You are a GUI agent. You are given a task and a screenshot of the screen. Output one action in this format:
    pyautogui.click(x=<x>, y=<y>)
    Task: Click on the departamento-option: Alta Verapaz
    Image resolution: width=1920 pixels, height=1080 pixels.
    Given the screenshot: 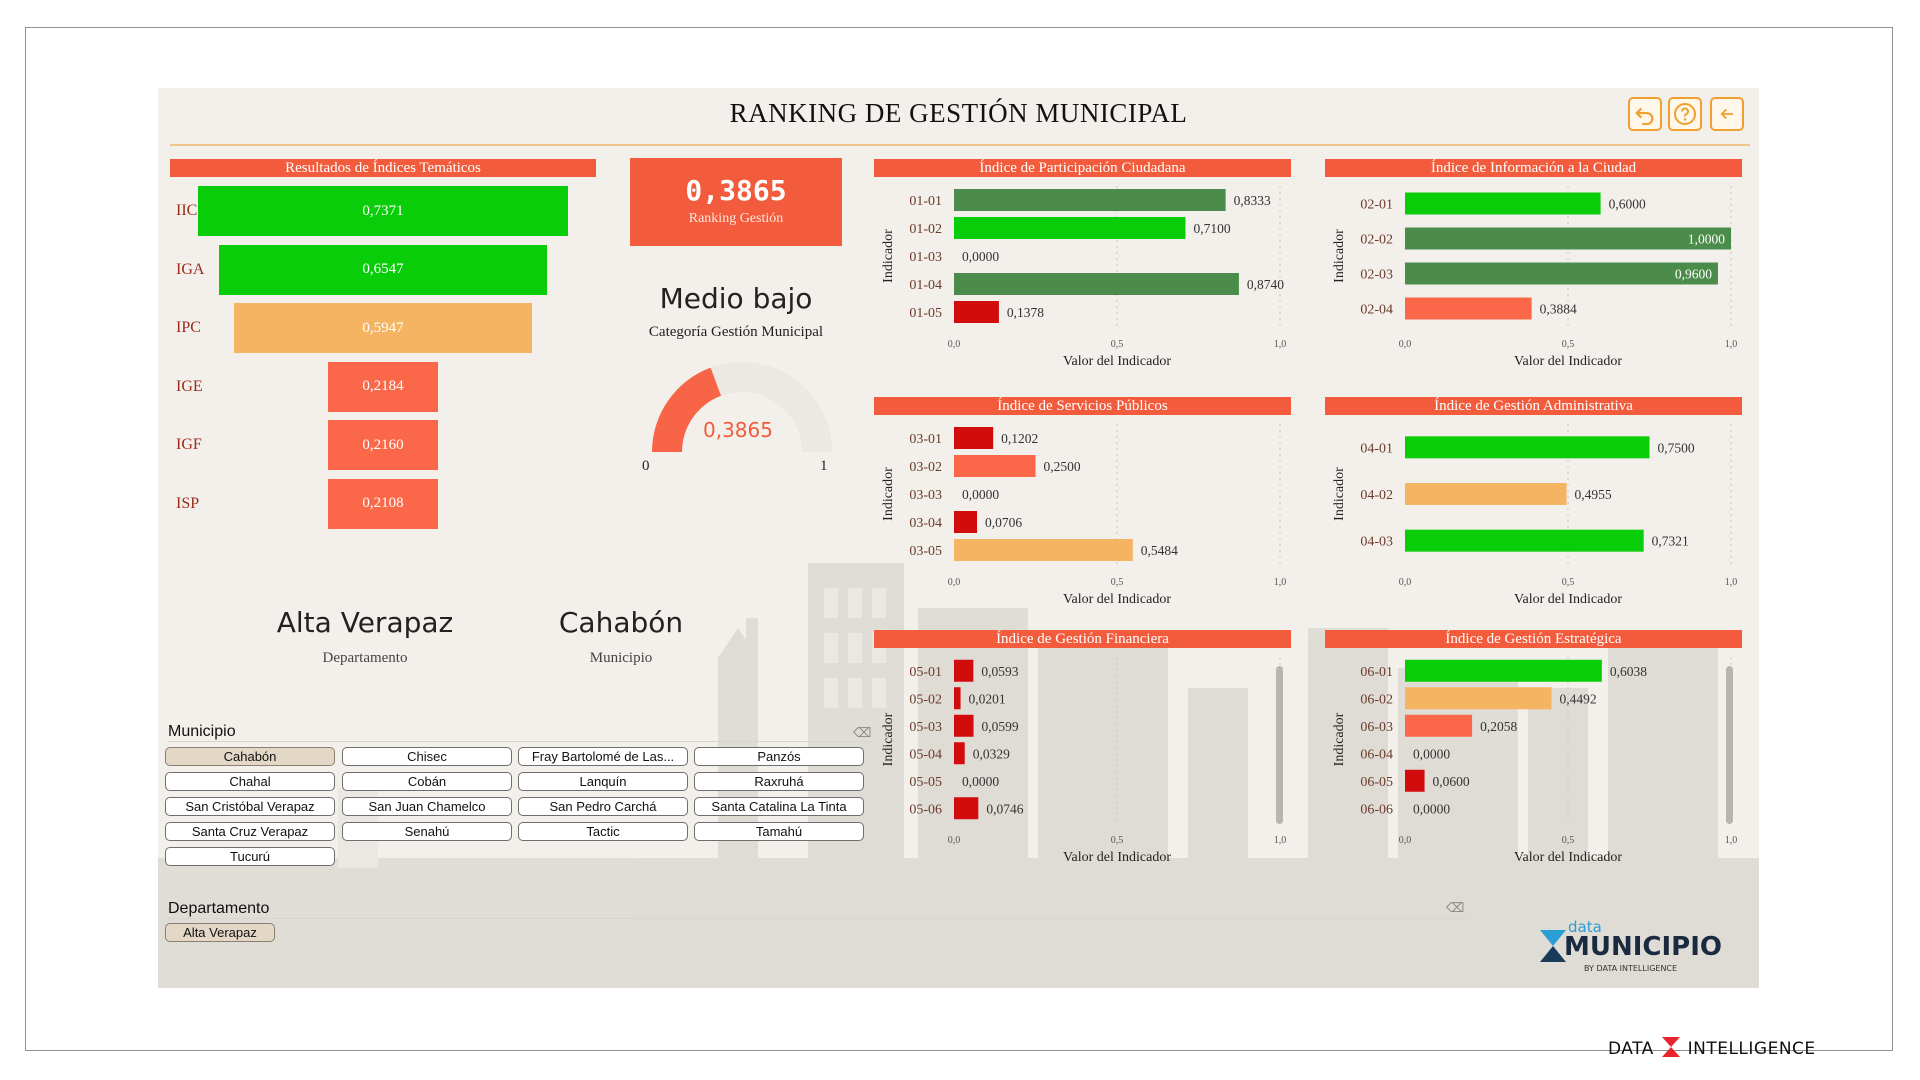 What is the action you would take?
    pyautogui.click(x=220, y=932)
    